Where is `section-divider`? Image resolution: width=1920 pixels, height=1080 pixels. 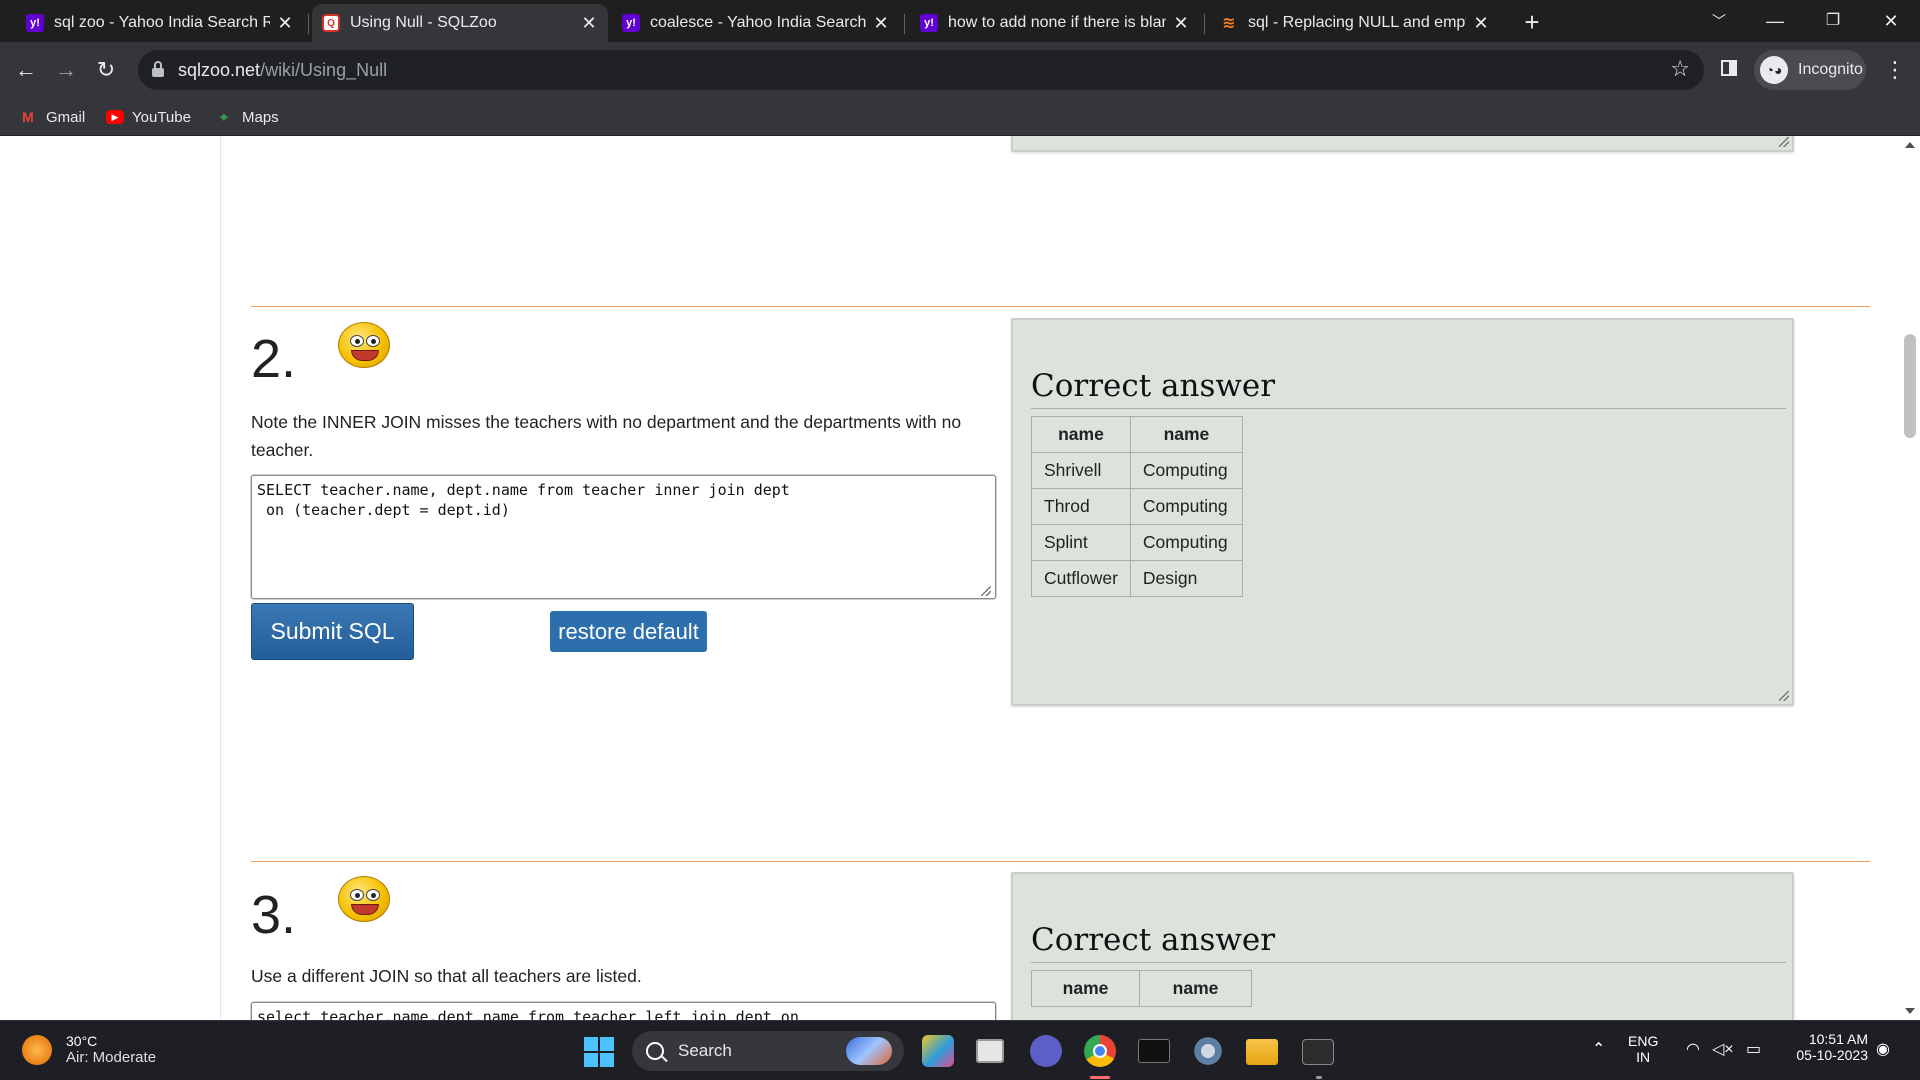
section-divider is located at coordinates (1060, 861).